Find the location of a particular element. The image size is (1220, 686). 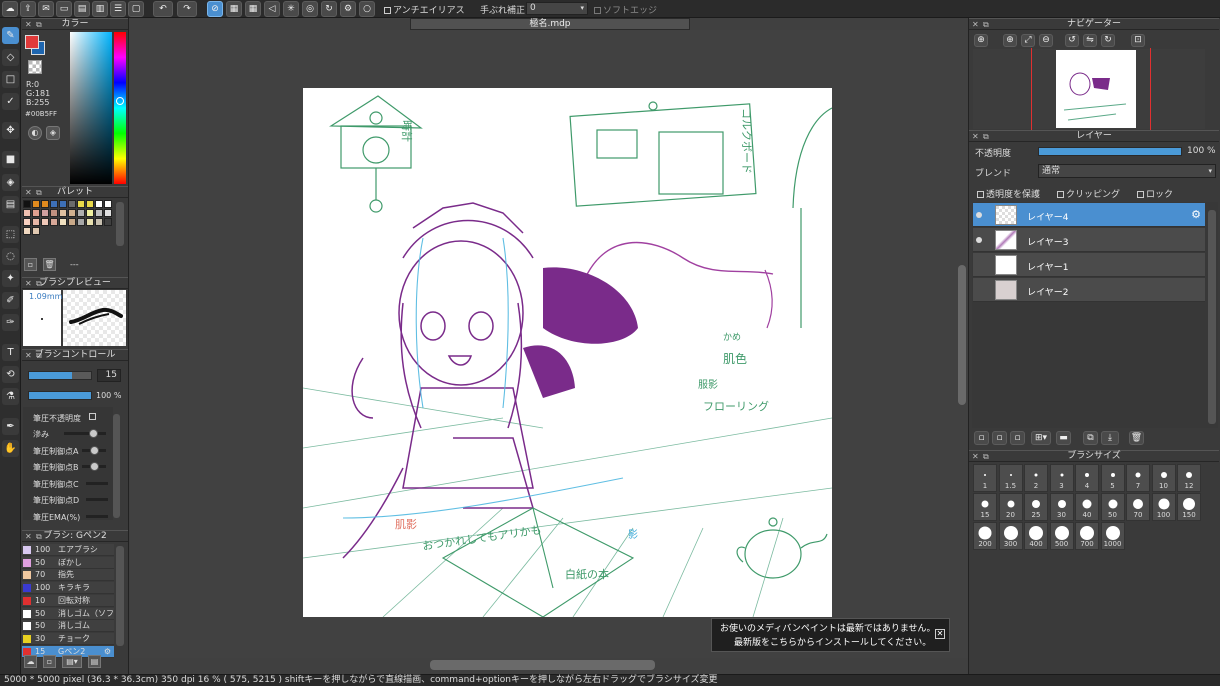

brush-list-item: 100 エアブラシ is located at coordinates (68, 550).